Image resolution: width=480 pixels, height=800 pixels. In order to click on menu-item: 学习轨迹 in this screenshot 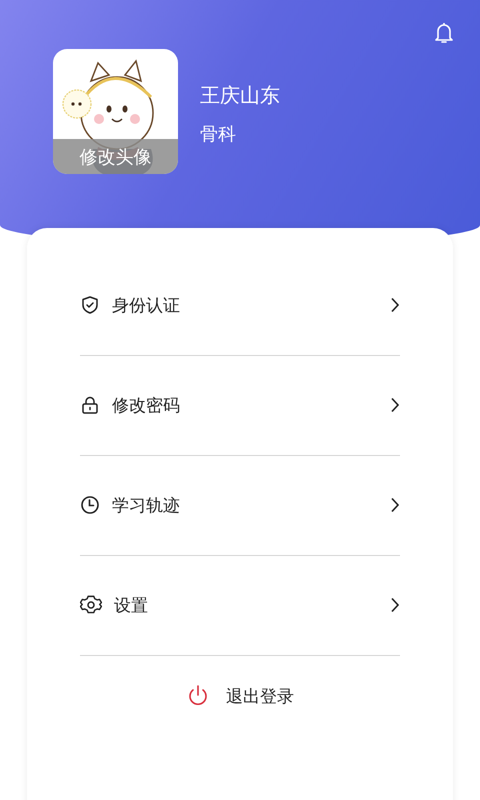, I will do `click(240, 505)`.